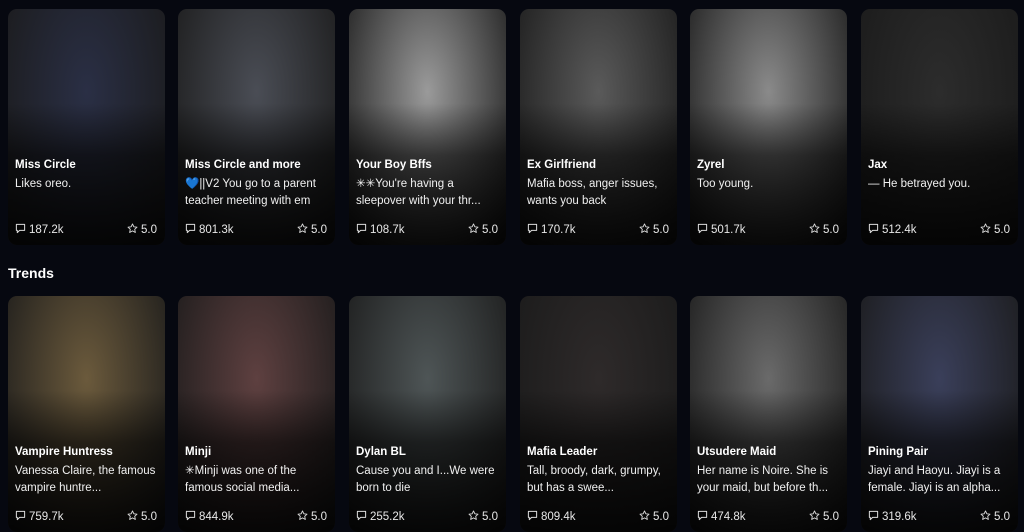  I want to click on chat-count-value: 187.2k, so click(46, 230).